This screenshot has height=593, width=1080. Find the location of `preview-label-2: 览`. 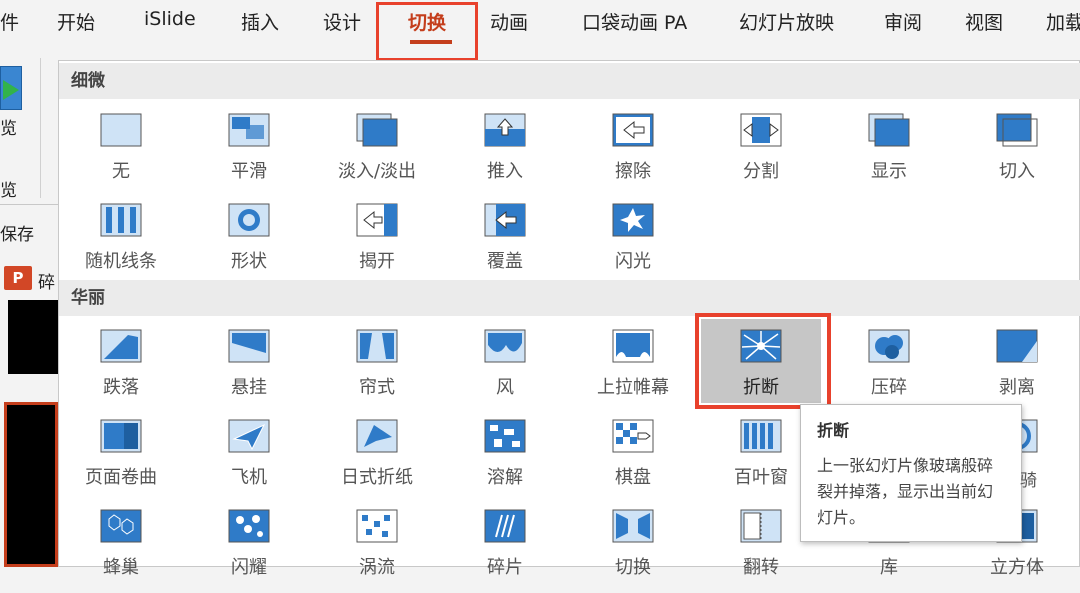

preview-label-2: 览 is located at coordinates (8, 188).